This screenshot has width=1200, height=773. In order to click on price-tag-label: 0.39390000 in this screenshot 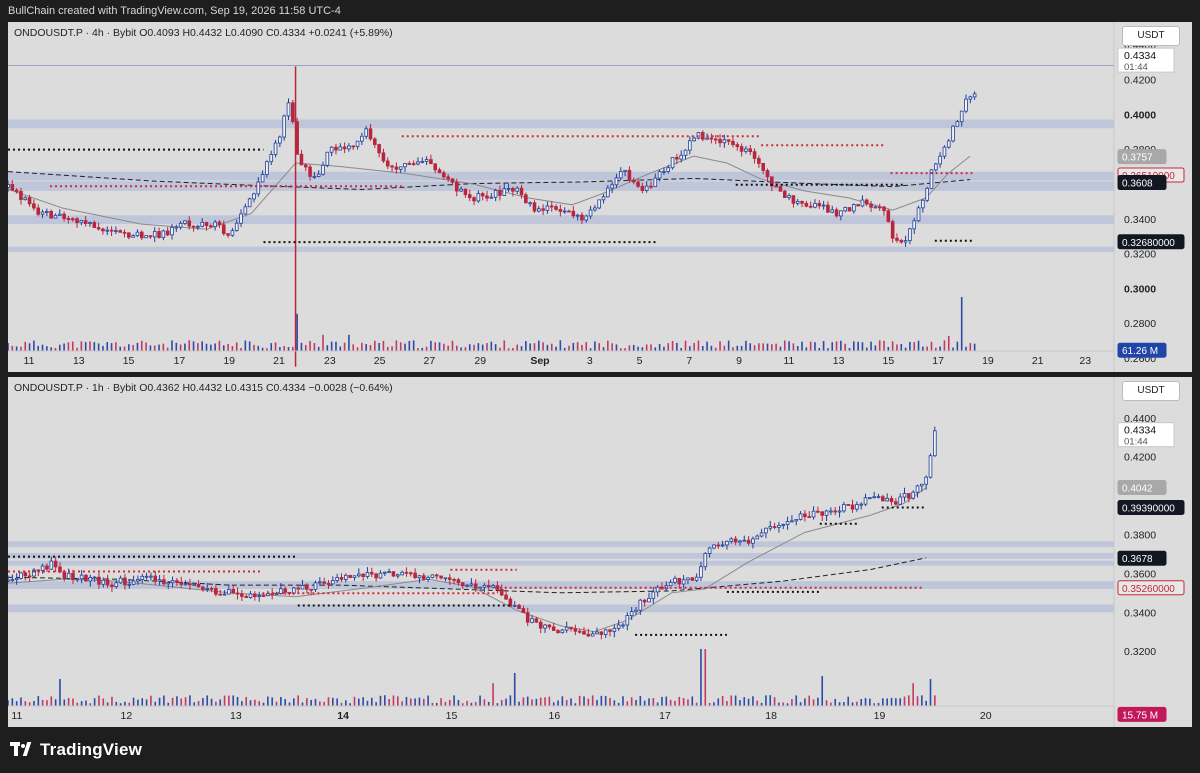, I will do `click(1148, 508)`.